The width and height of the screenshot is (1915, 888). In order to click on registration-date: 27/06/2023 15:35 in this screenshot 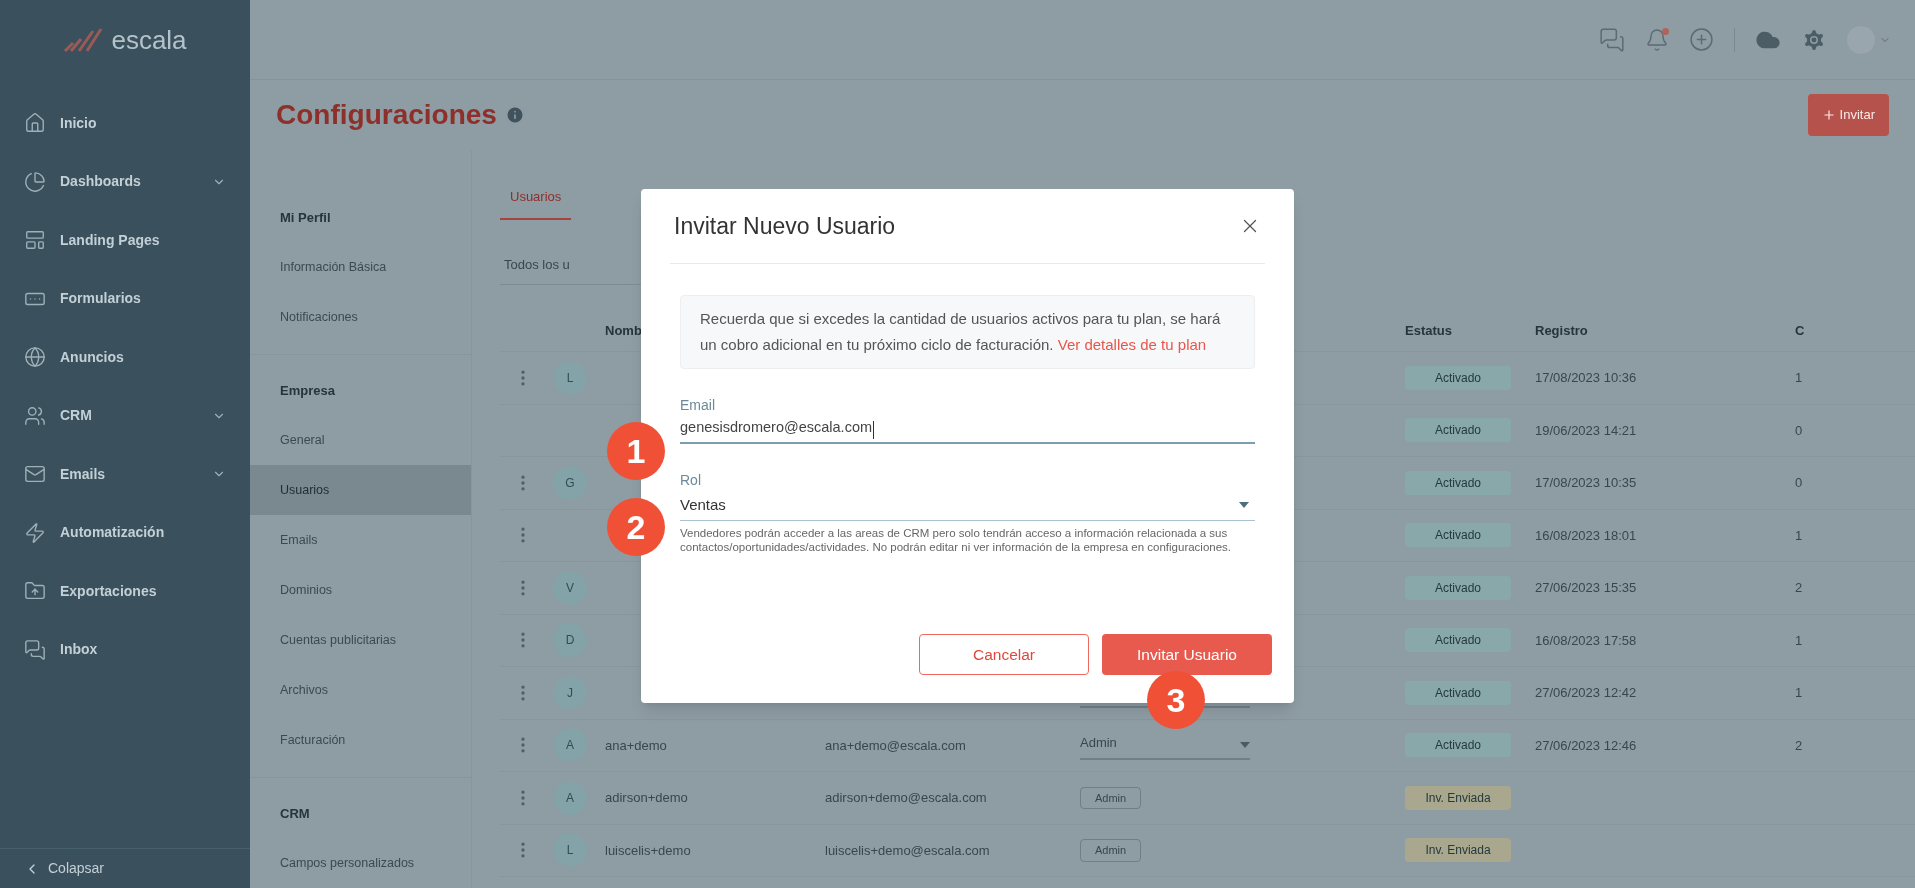, I will do `click(1586, 587)`.